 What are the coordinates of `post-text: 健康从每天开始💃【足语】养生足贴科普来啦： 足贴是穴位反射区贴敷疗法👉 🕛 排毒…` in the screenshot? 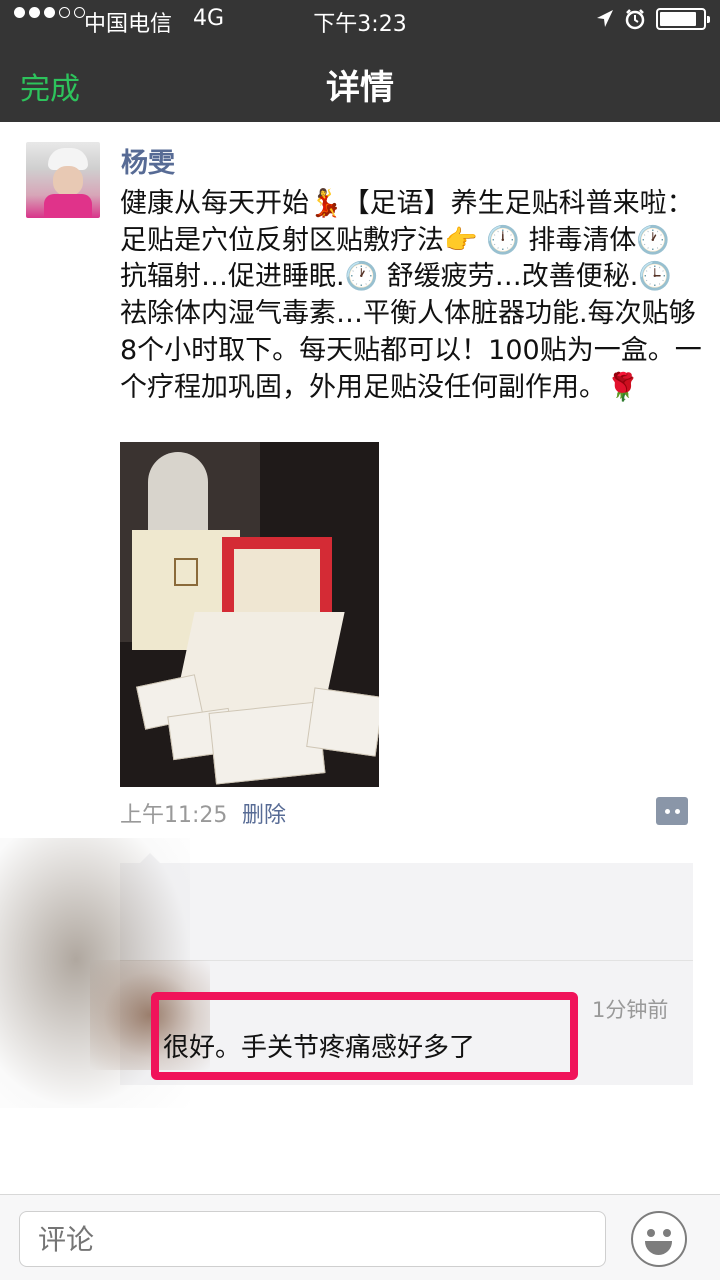 It's located at (411, 295).